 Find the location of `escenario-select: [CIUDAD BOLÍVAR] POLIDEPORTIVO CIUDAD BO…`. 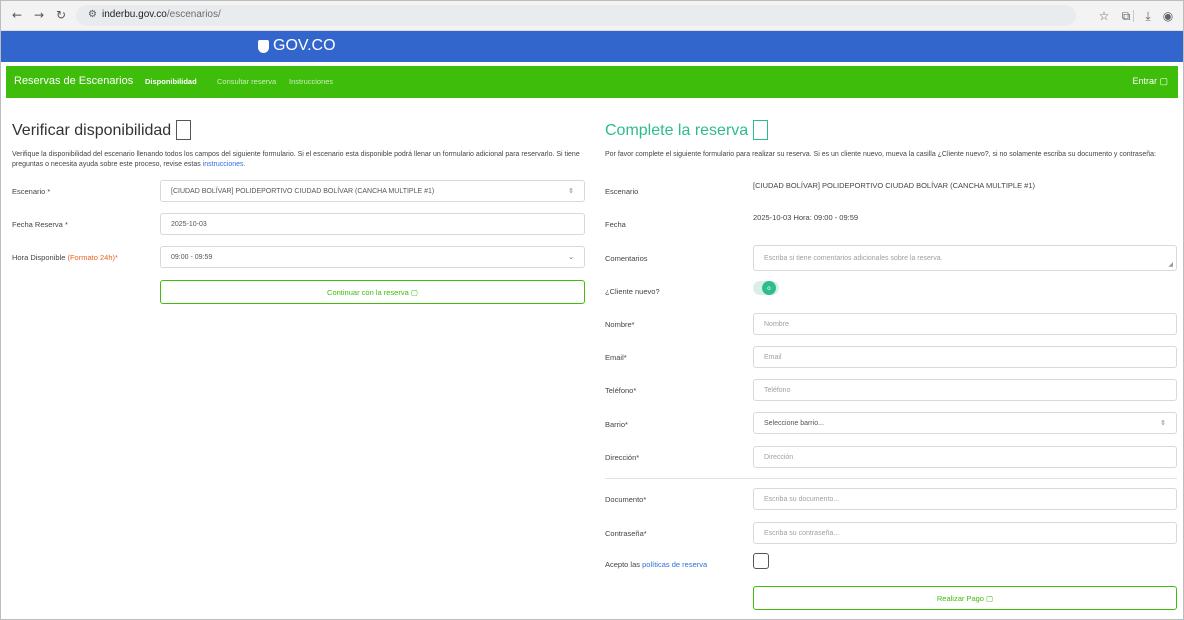

escenario-select: [CIUDAD BOLÍVAR] POLIDEPORTIVO CIUDAD BO… is located at coordinates (372, 191).